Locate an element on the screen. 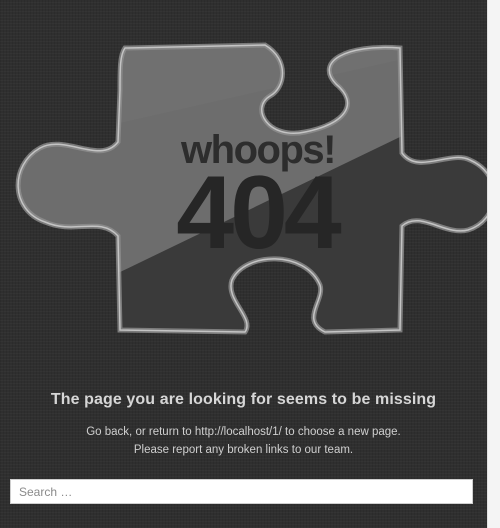  error-code-text: 404 is located at coordinates (259, 213).